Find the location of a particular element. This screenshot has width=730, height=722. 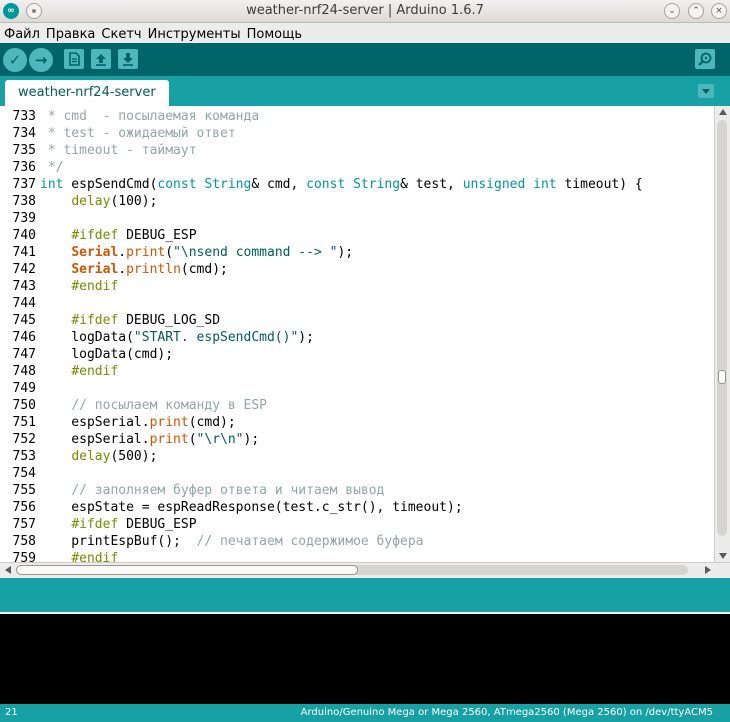

code-line: 752 espSerial.print("\r\n"); is located at coordinates (130, 439).